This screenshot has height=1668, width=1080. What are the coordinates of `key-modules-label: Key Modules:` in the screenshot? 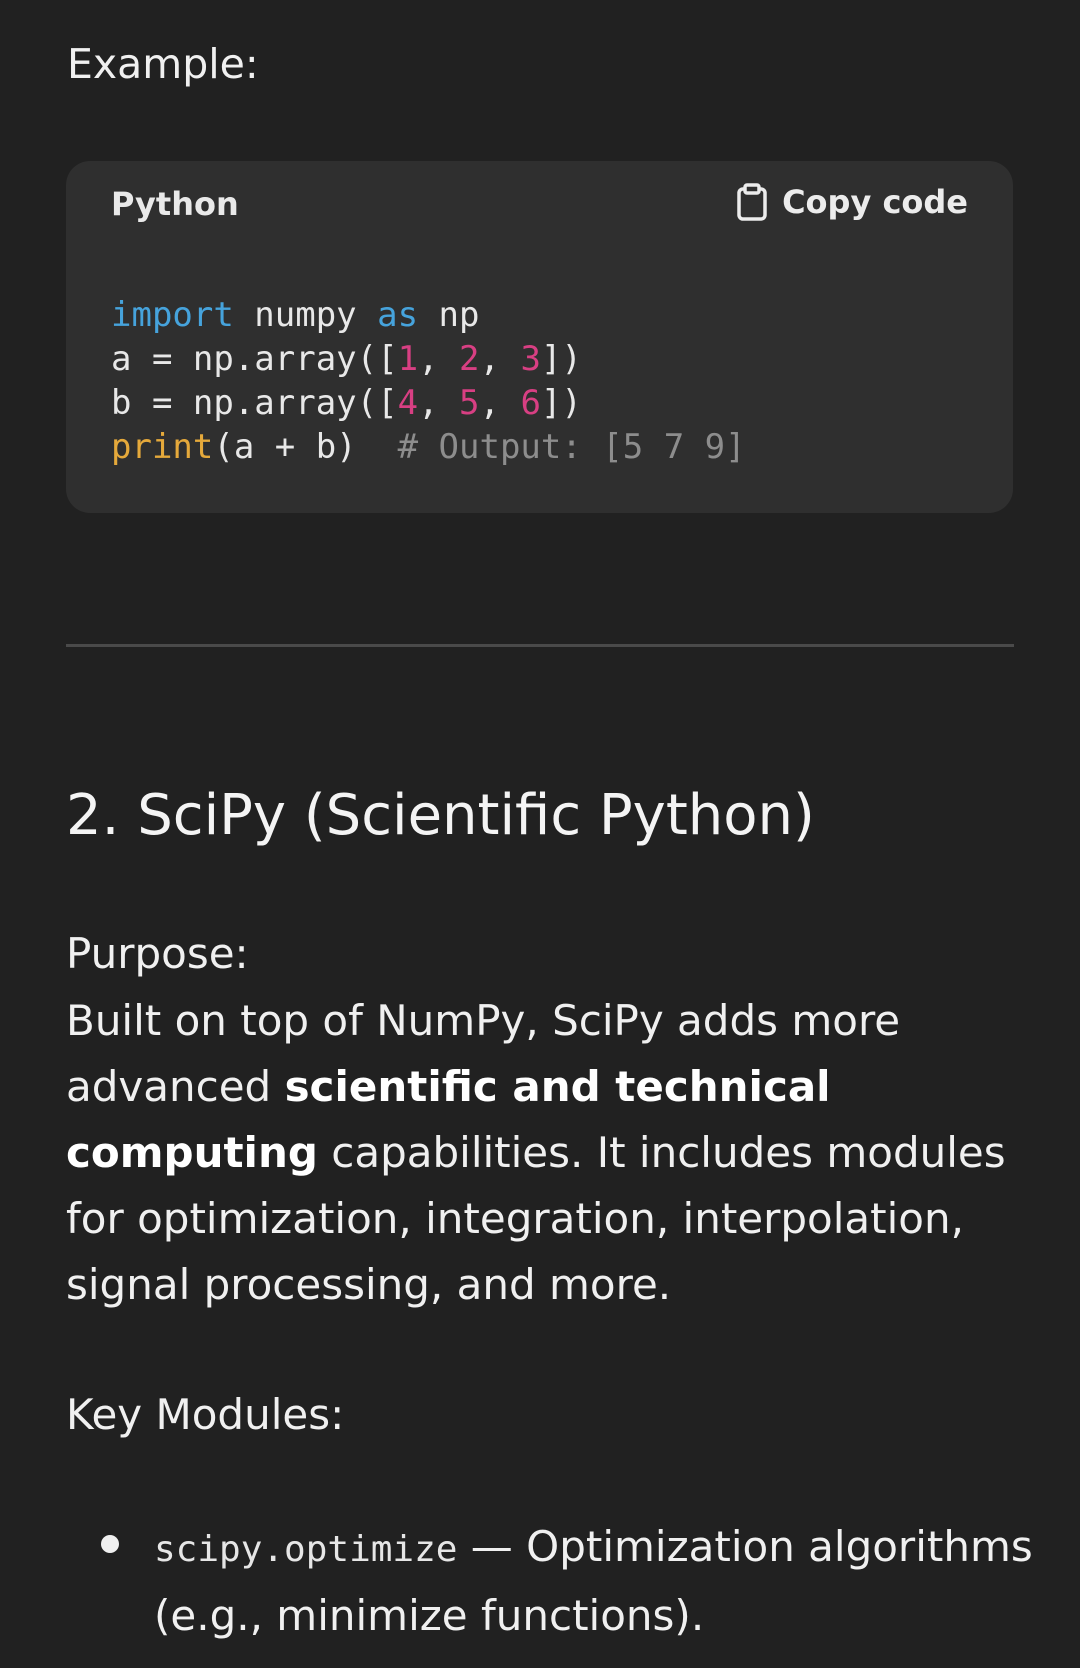 It's located at (205, 1414).